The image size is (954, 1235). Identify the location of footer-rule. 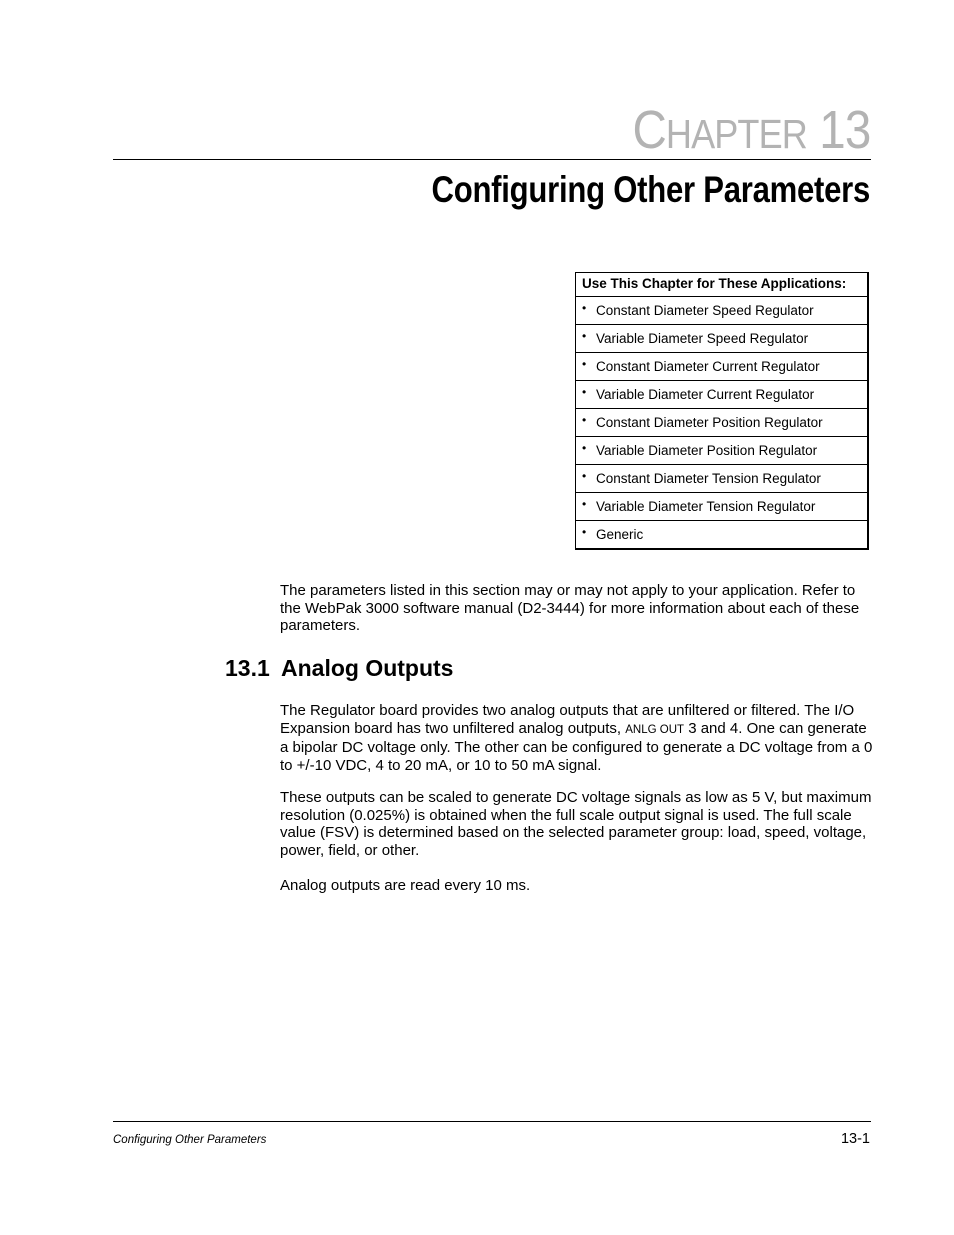
(492, 1121).